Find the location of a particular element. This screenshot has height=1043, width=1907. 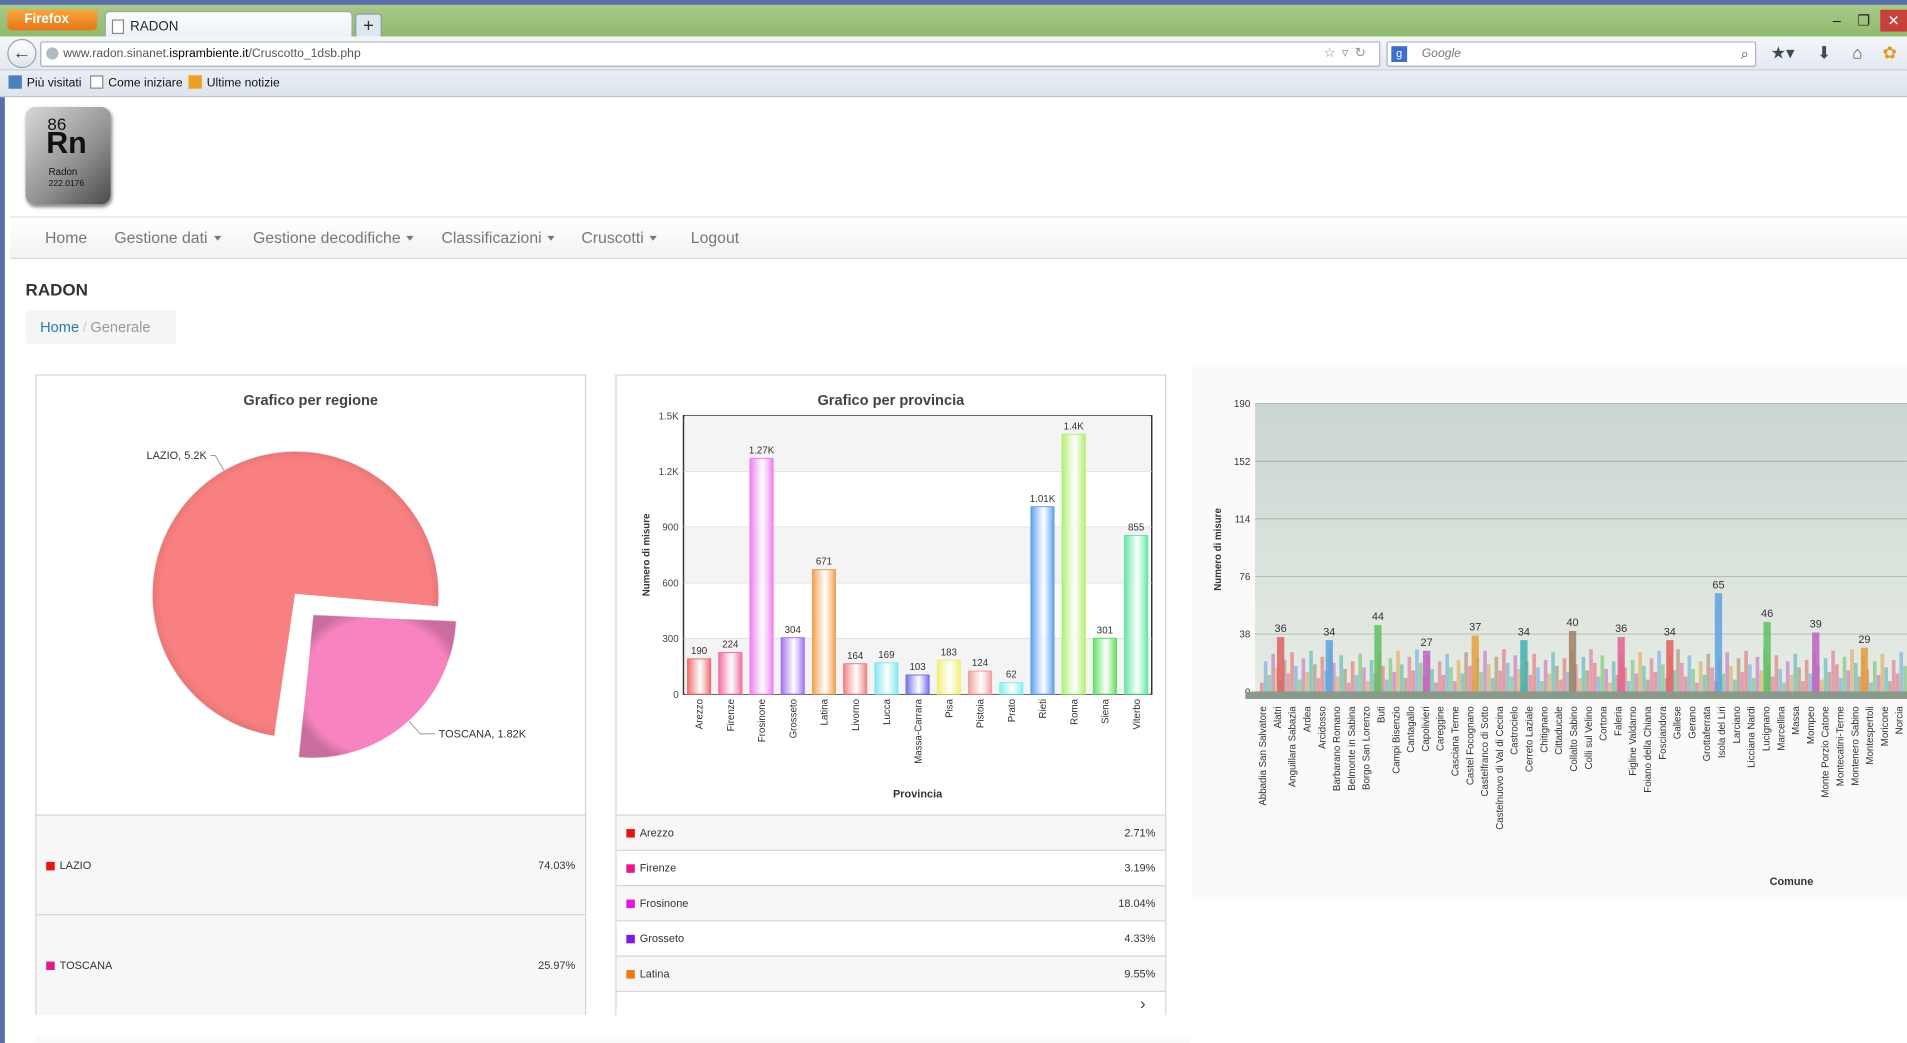

x-tick-label: Arezzo is located at coordinates (700, 714).